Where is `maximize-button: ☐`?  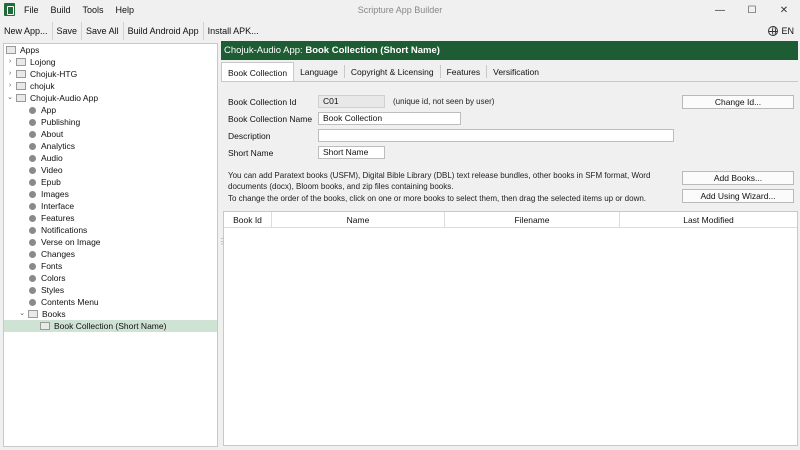 maximize-button: ☐ is located at coordinates (752, 10).